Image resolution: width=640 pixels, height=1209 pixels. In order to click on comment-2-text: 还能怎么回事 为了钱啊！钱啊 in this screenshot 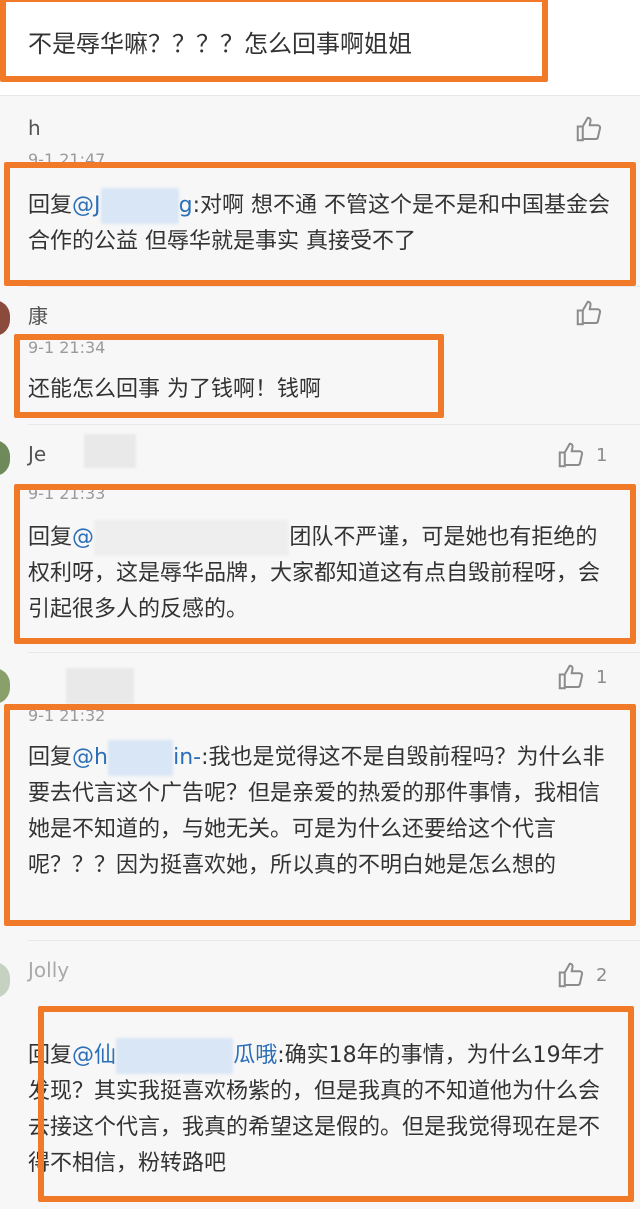, I will do `click(174, 389)`.